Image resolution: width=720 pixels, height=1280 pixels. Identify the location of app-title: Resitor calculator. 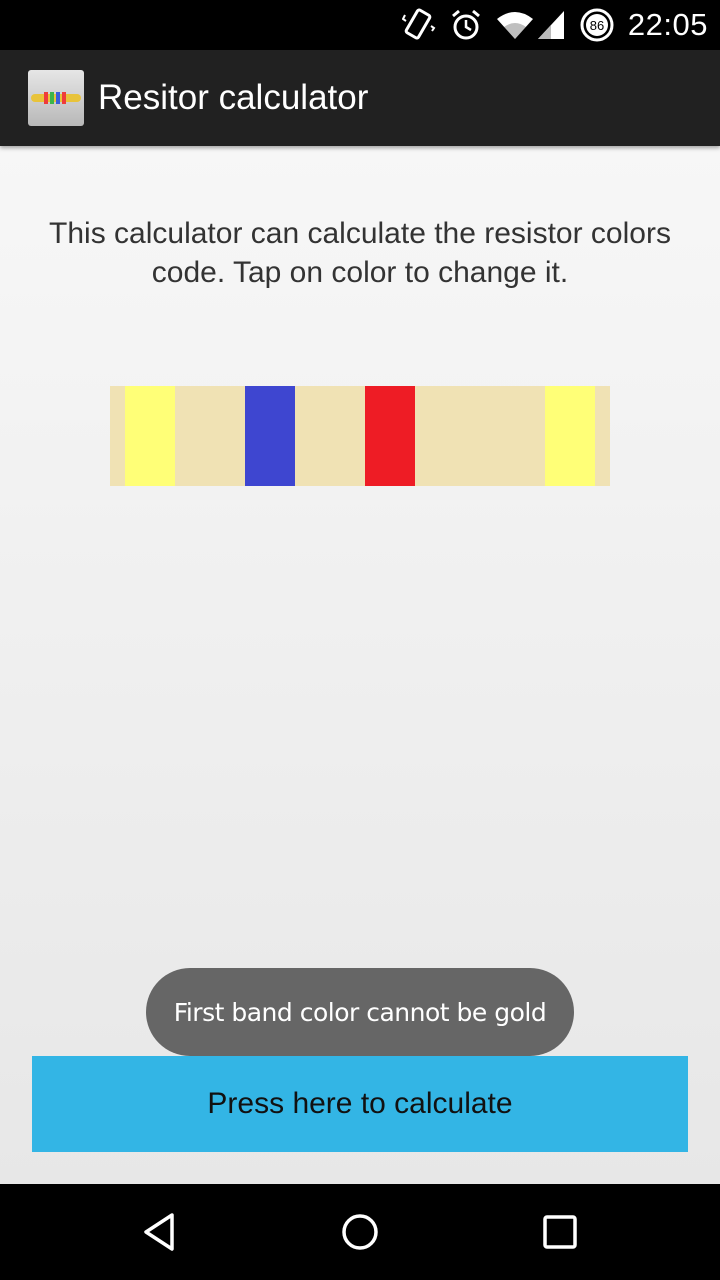
(233, 97).